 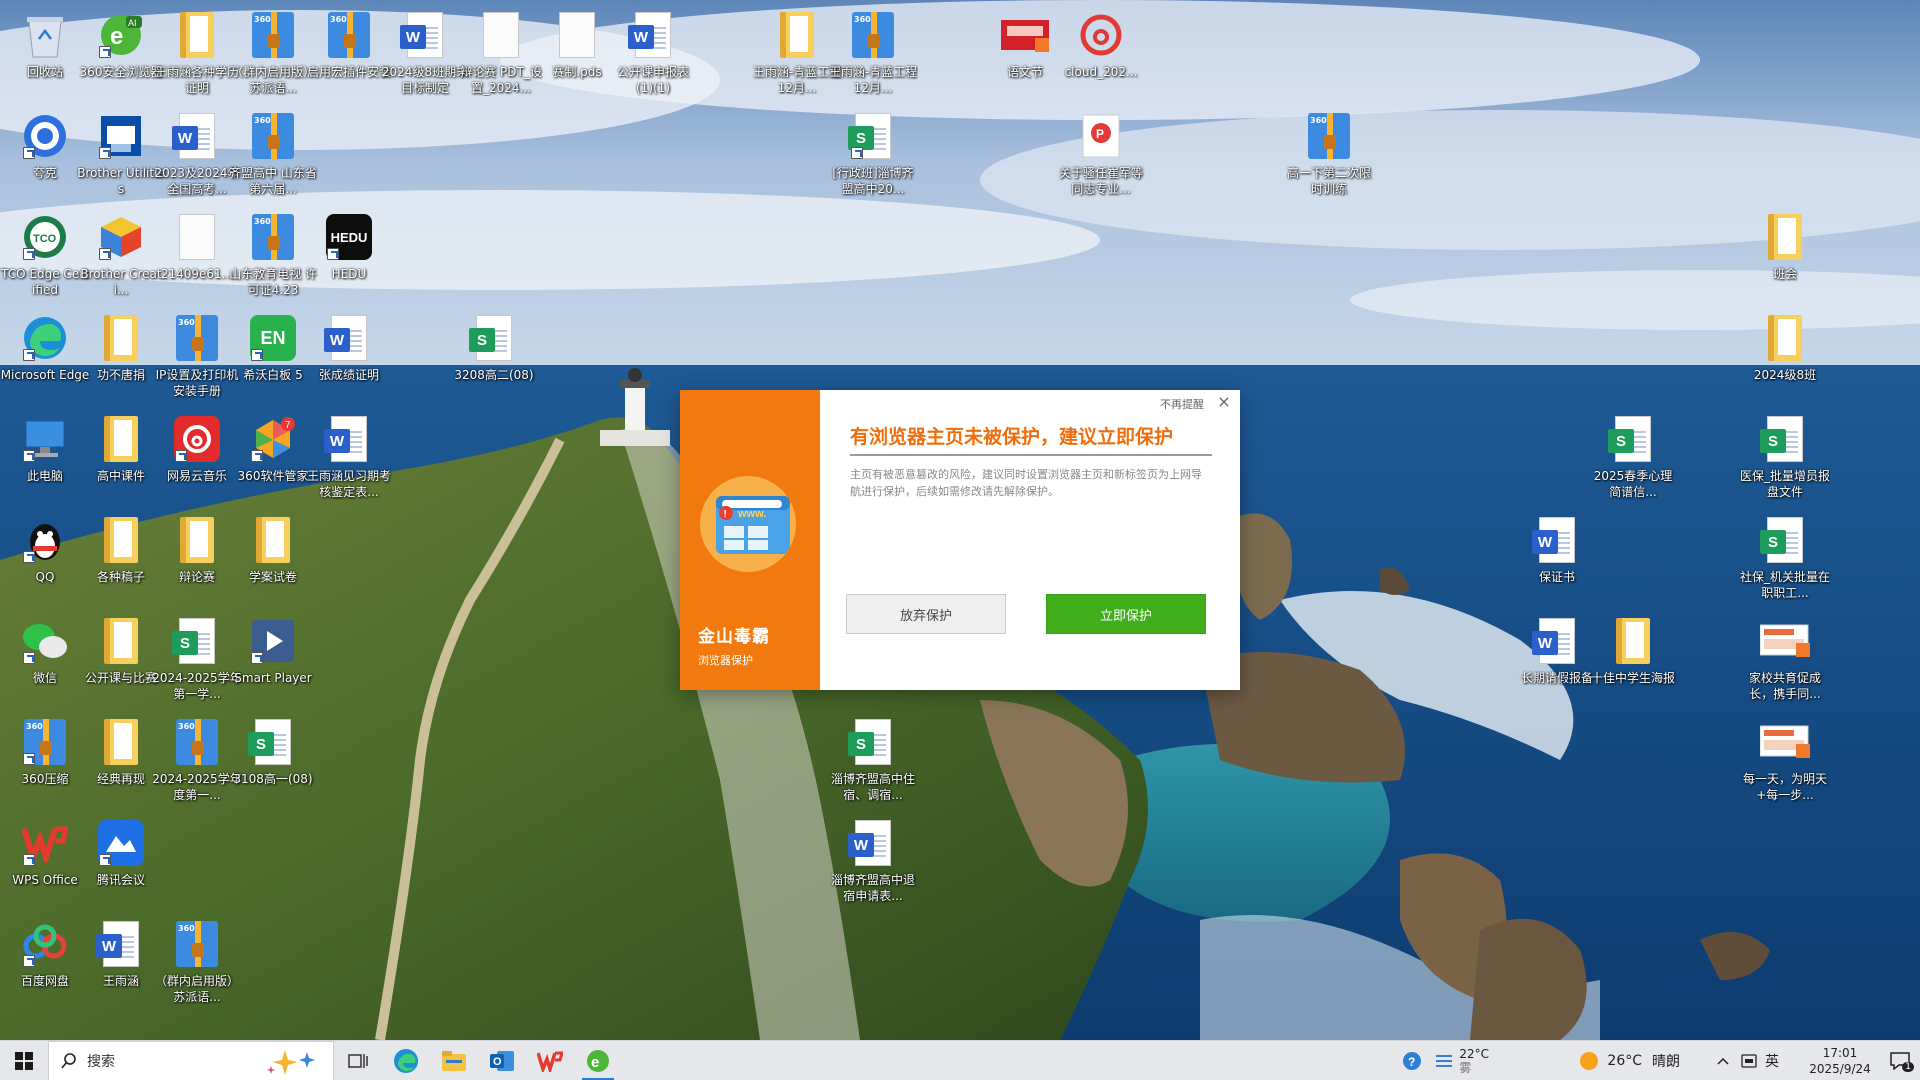 What do you see at coordinates (1723, 1061) in the screenshot?
I see `chevron-up-icon` at bounding box center [1723, 1061].